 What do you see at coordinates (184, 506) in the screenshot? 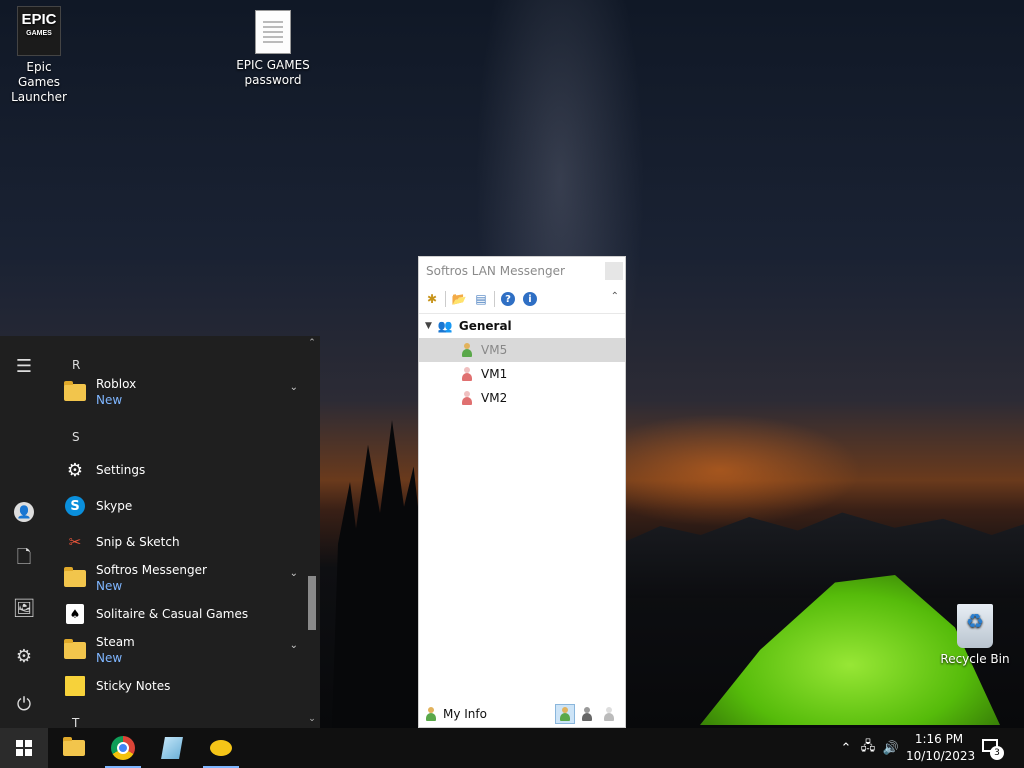
I see `app-item-skype: S Skype` at bounding box center [184, 506].